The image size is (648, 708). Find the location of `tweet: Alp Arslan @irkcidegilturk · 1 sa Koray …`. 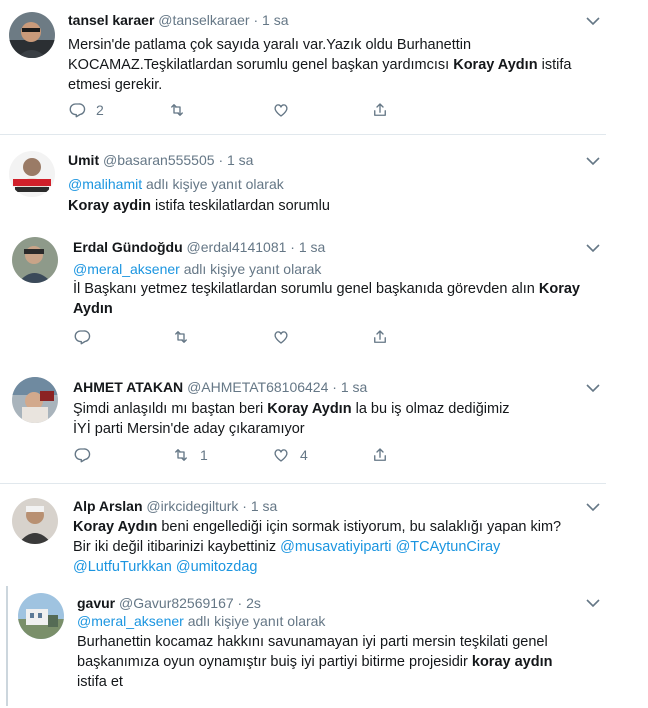

tweet: Alp Arslan @irkcidegilturk · 1 sa Koray … is located at coordinates (324, 534).